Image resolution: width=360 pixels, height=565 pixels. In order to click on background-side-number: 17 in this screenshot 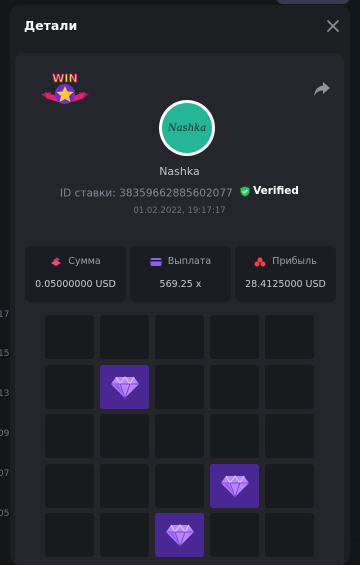, I will do `click(5, 315)`.